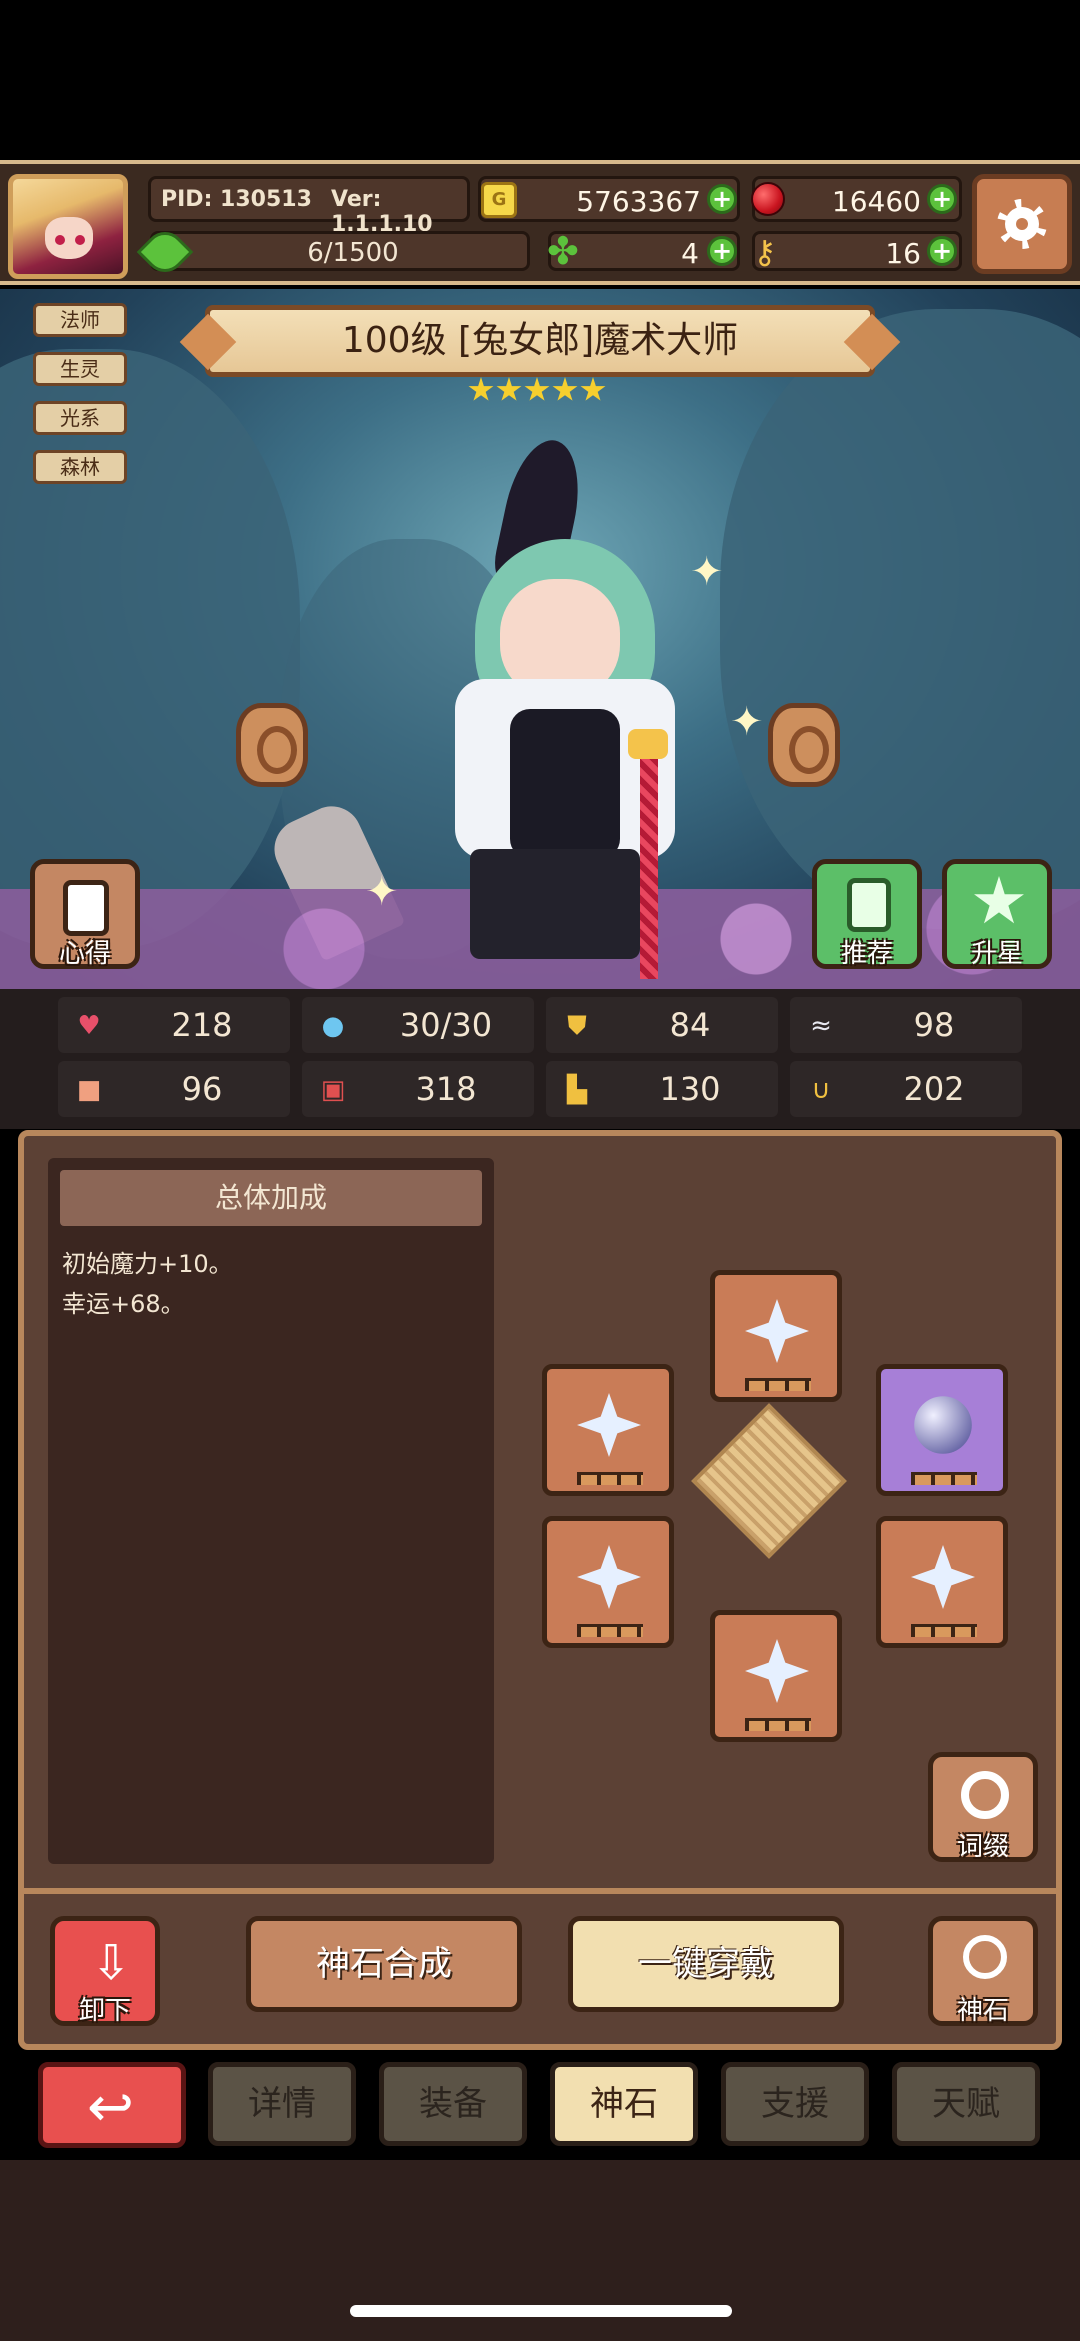  What do you see at coordinates (202, 1025) in the screenshot?
I see `stat-value: 218` at bounding box center [202, 1025].